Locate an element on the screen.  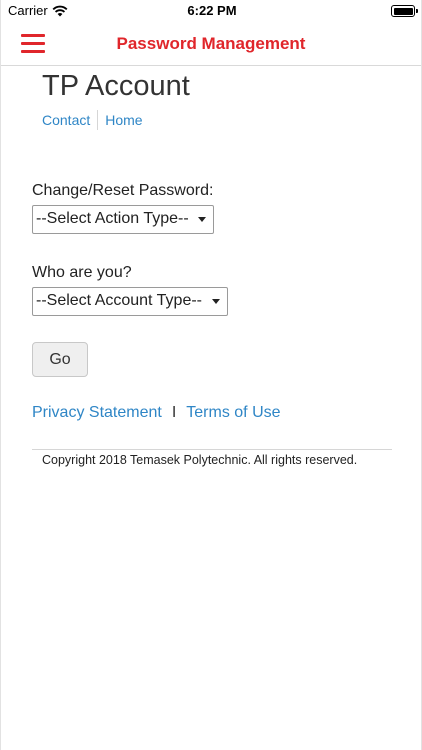
clock: 6:22 PM is located at coordinates (212, 10).